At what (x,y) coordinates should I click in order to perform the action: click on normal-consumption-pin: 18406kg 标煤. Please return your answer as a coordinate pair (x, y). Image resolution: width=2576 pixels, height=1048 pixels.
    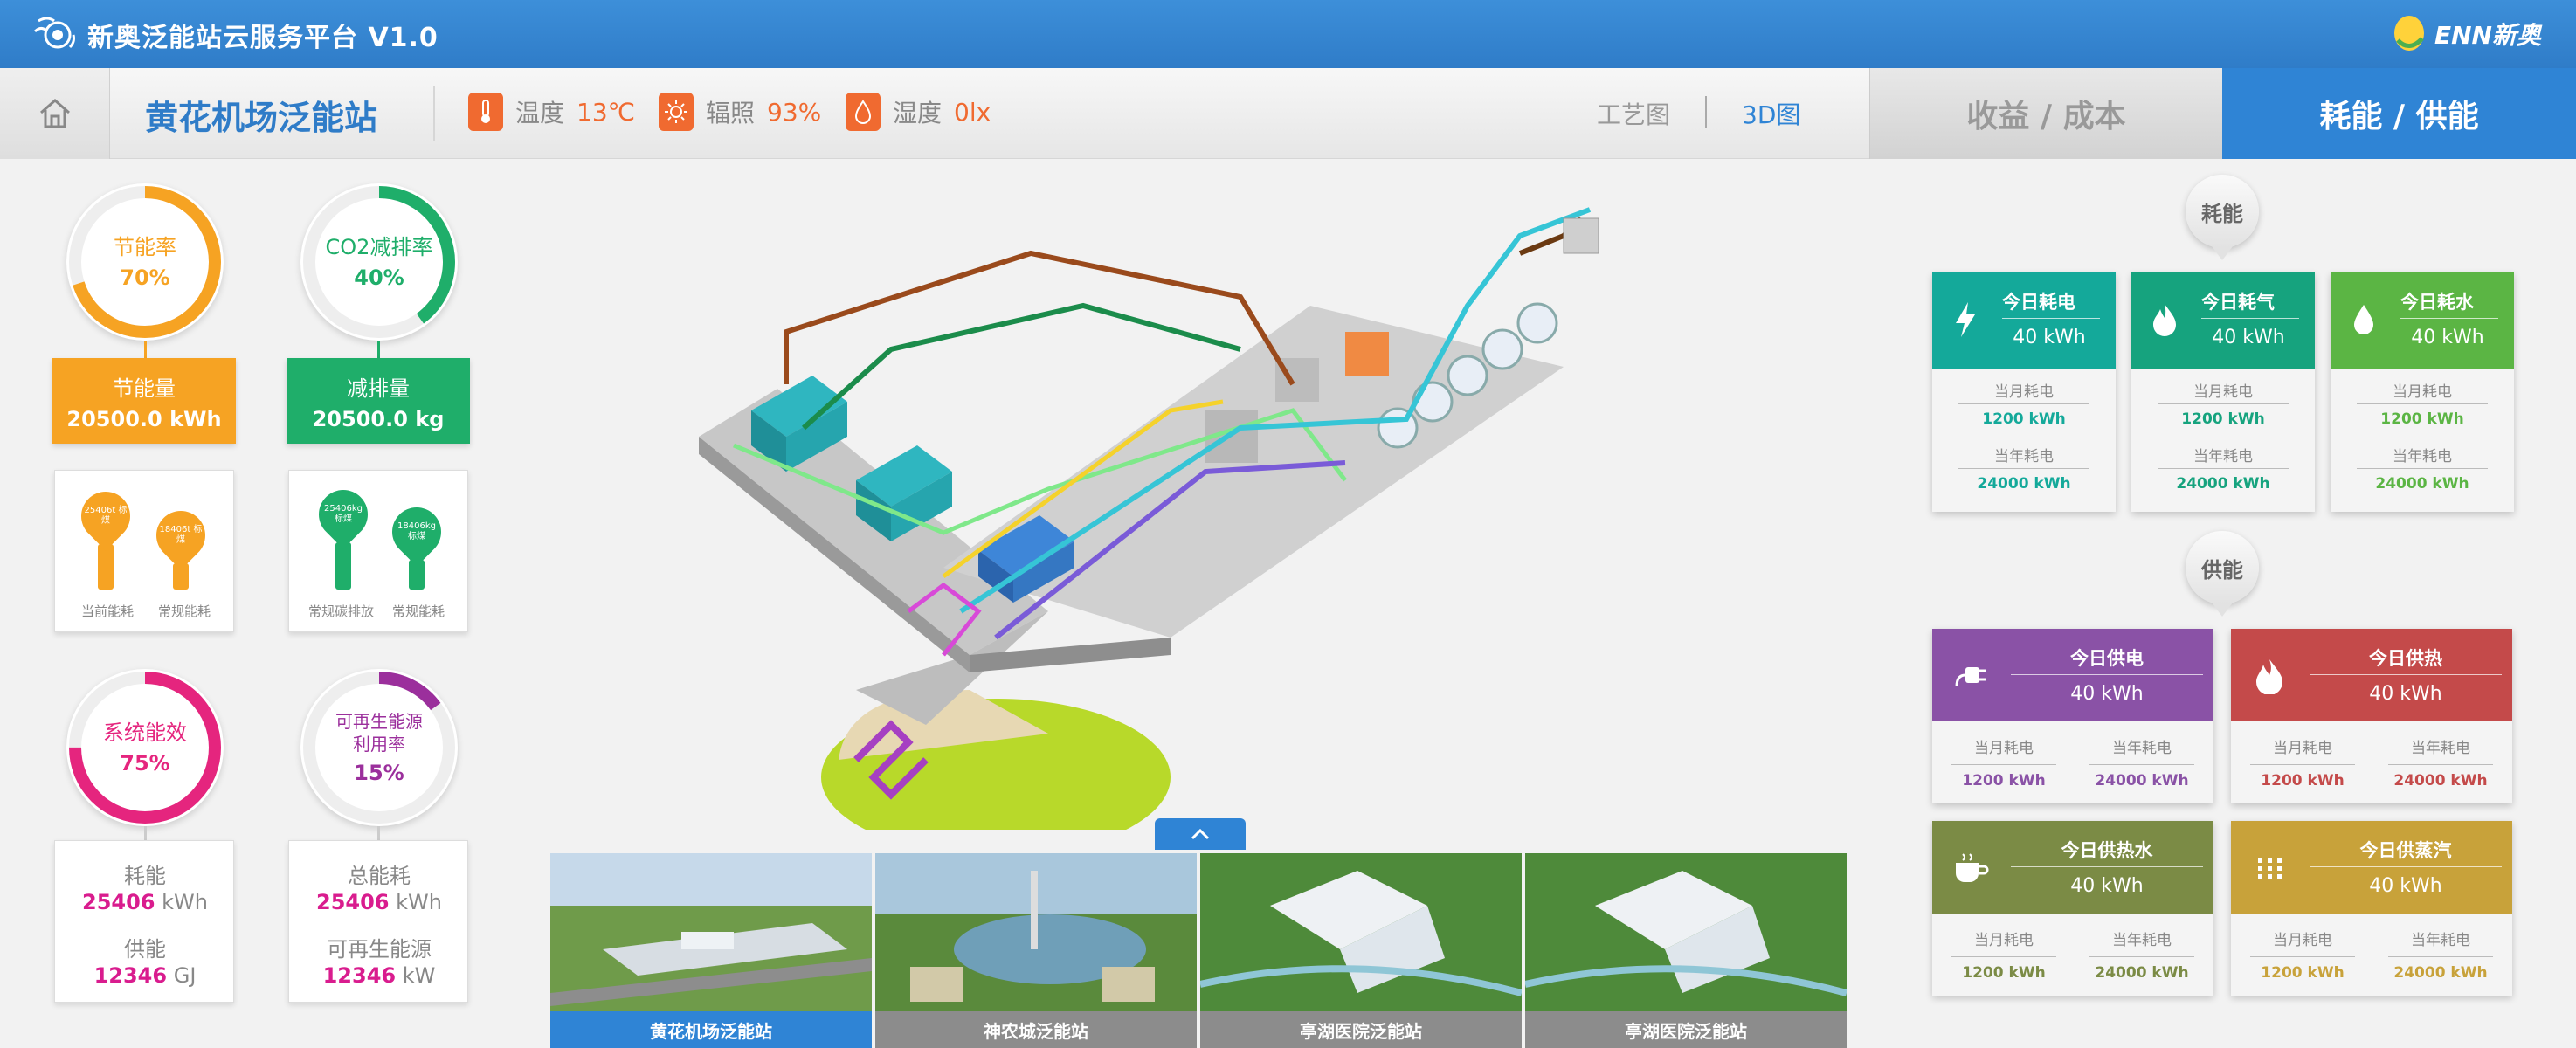
    Looking at the image, I should click on (417, 543).